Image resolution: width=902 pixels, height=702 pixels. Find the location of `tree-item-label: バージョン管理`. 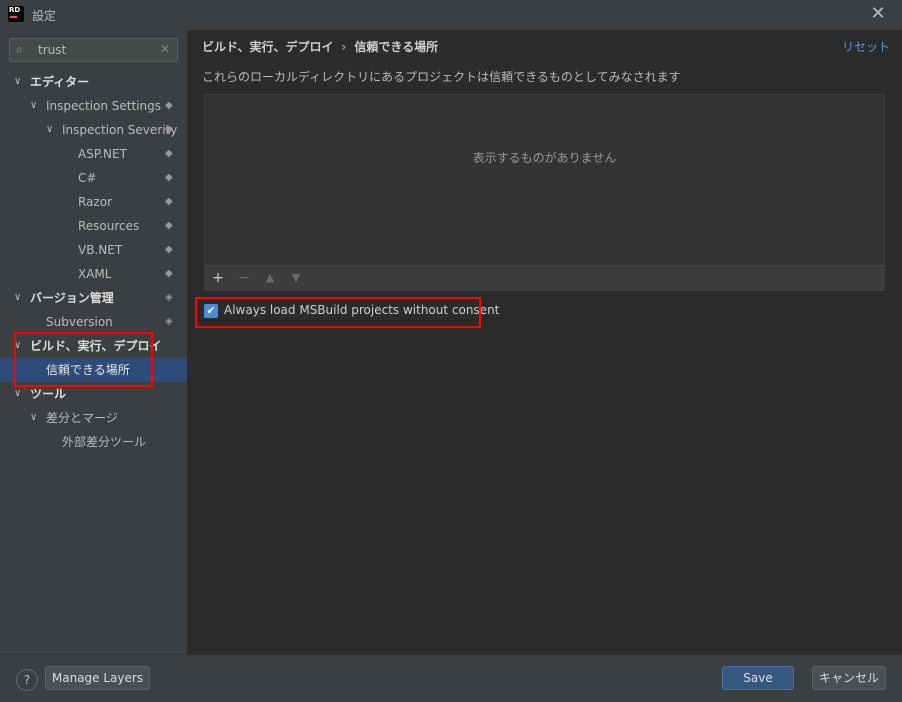

tree-item-label: バージョン管理 is located at coordinates (72, 298).